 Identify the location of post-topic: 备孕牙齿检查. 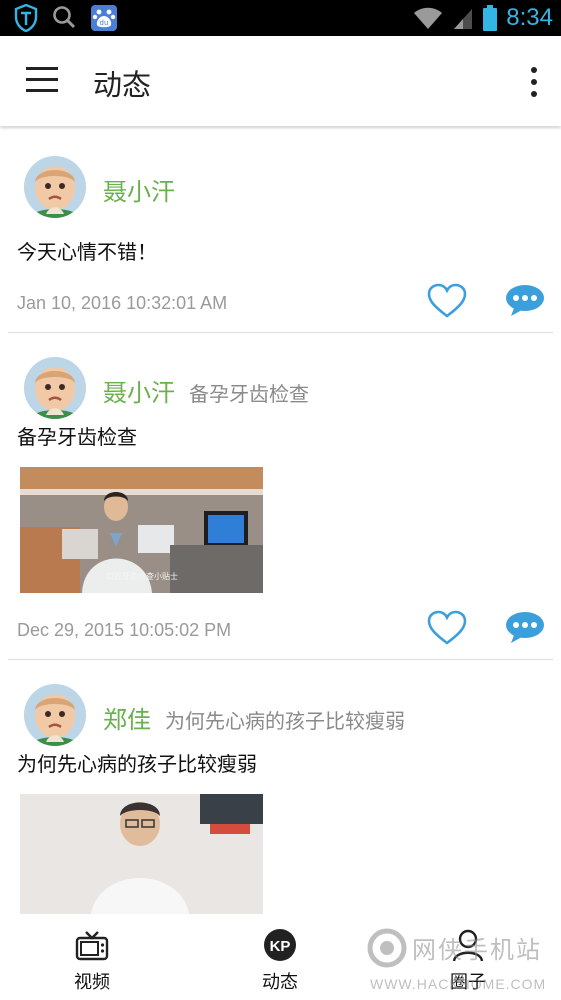
(249, 392).